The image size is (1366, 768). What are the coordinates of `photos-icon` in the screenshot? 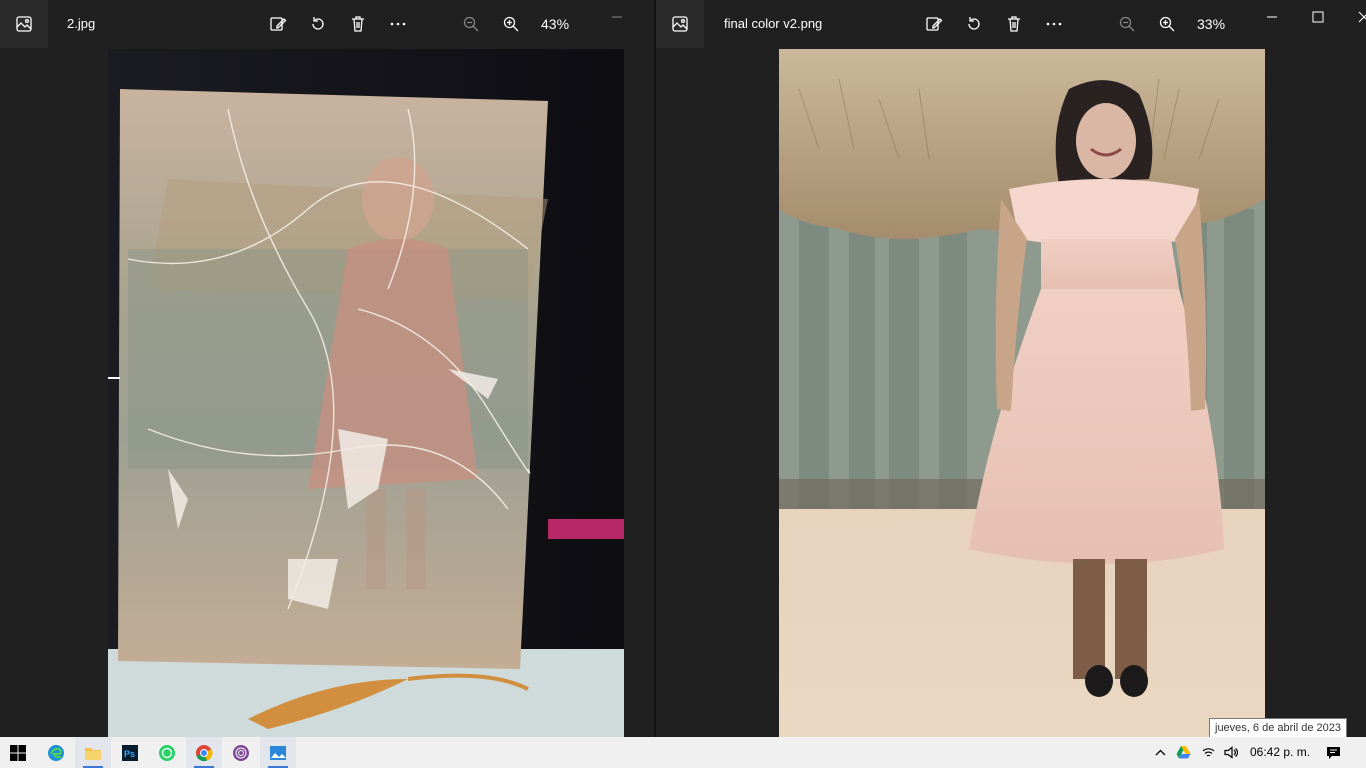 It's located at (278, 752).